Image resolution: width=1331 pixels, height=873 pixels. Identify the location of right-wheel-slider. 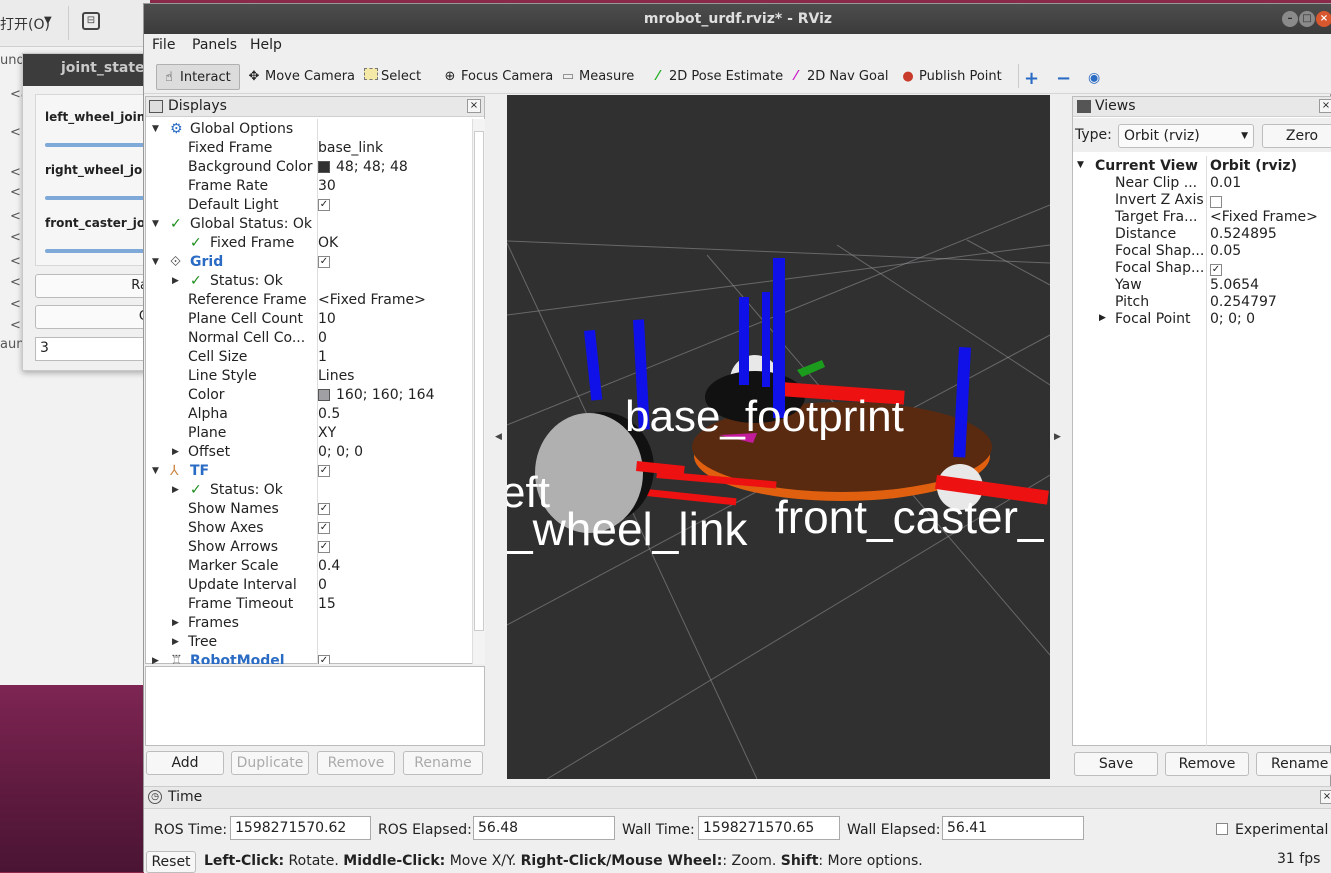
(98, 198).